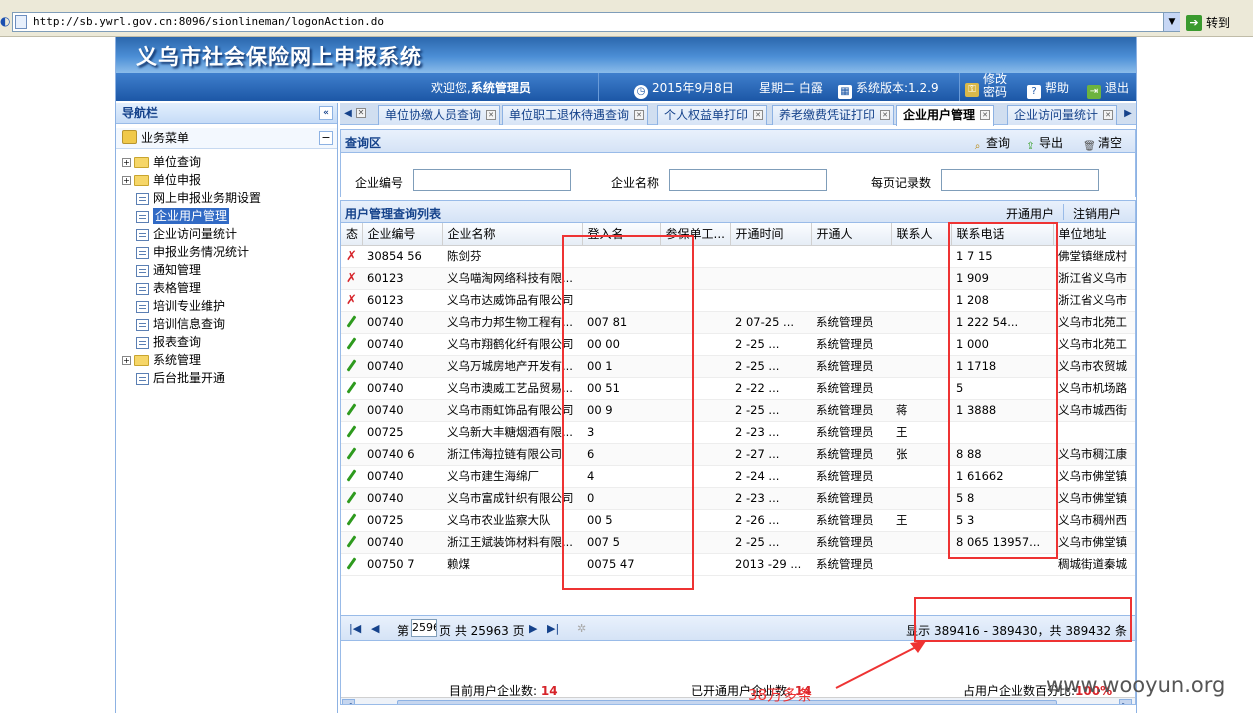 The image size is (1253, 713). Describe the element at coordinates (780, 695) in the screenshot. I see `annotation-label: 38万多条` at that location.